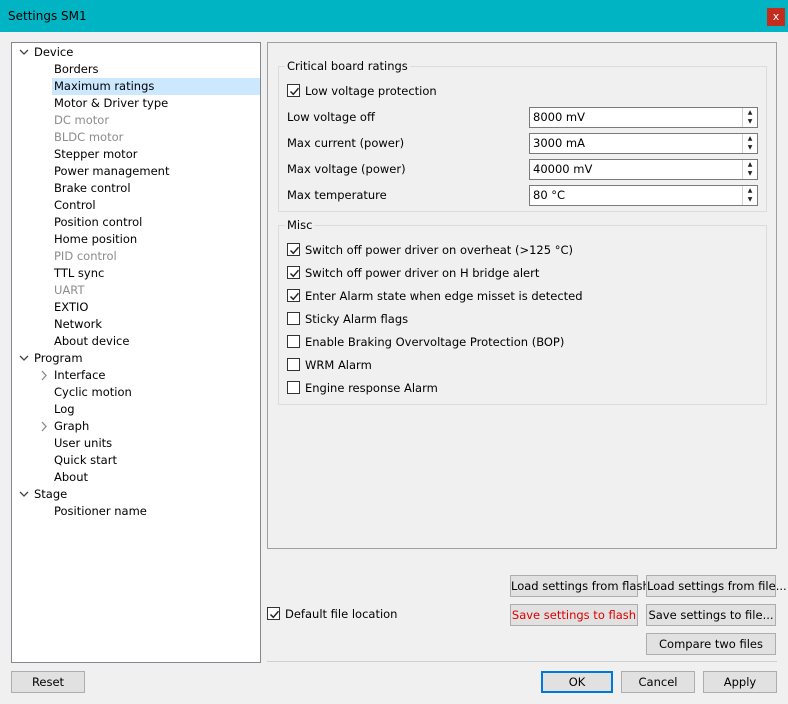 The image size is (788, 704). Describe the element at coordinates (111, 171) in the screenshot. I see `tree-item-power-management: Power management` at that location.